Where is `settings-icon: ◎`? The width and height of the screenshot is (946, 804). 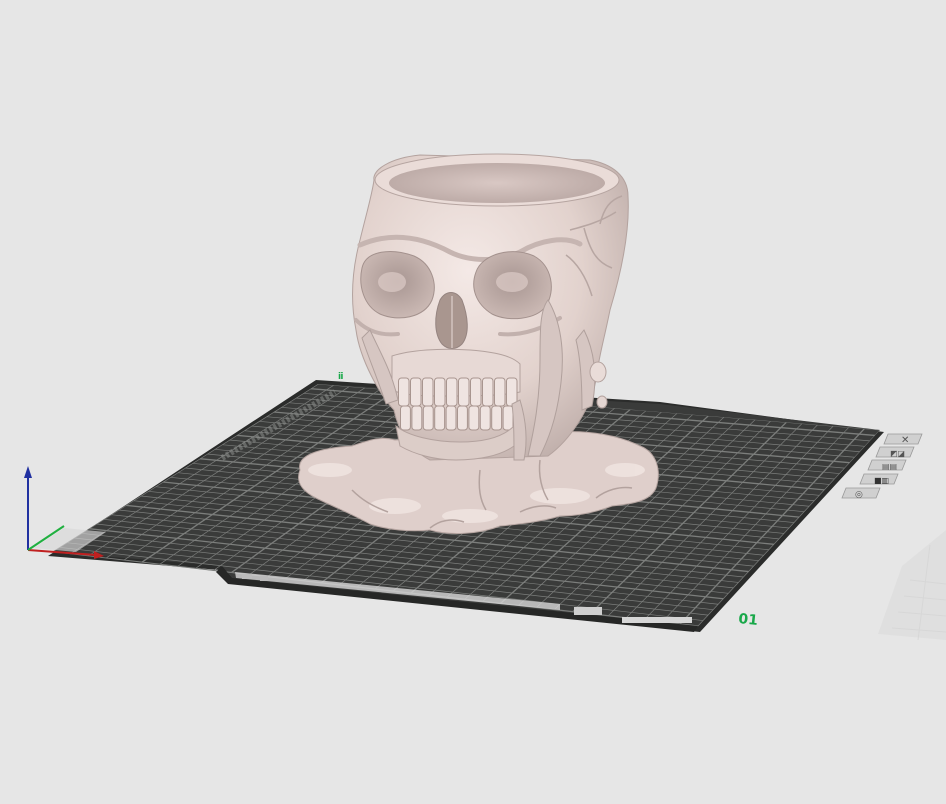 settings-icon: ◎ is located at coordinates (859, 495).